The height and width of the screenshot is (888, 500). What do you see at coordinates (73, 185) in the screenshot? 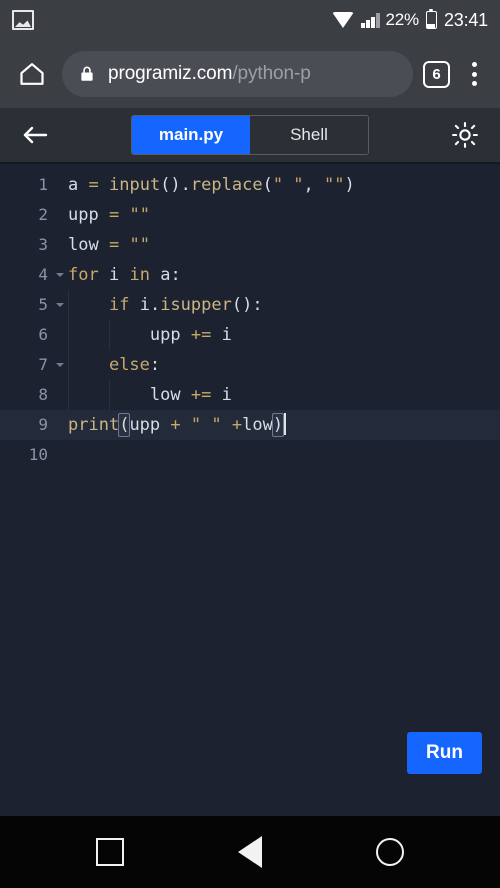
I see `token-variable: a` at bounding box center [73, 185].